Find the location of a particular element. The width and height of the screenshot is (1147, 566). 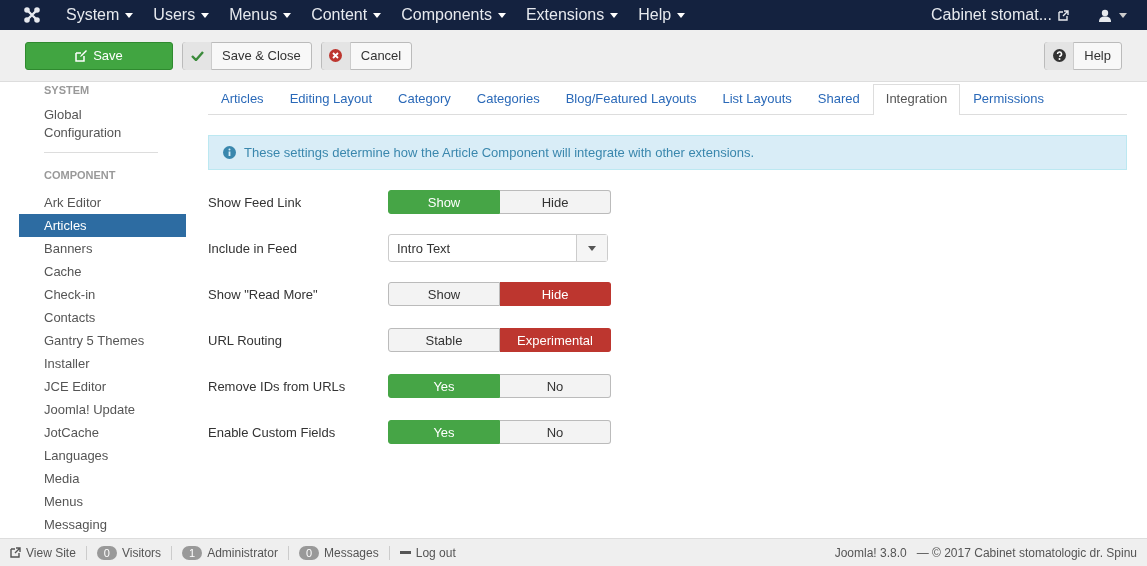

sidebar-heading: COMPONENT is located at coordinates (80, 175).